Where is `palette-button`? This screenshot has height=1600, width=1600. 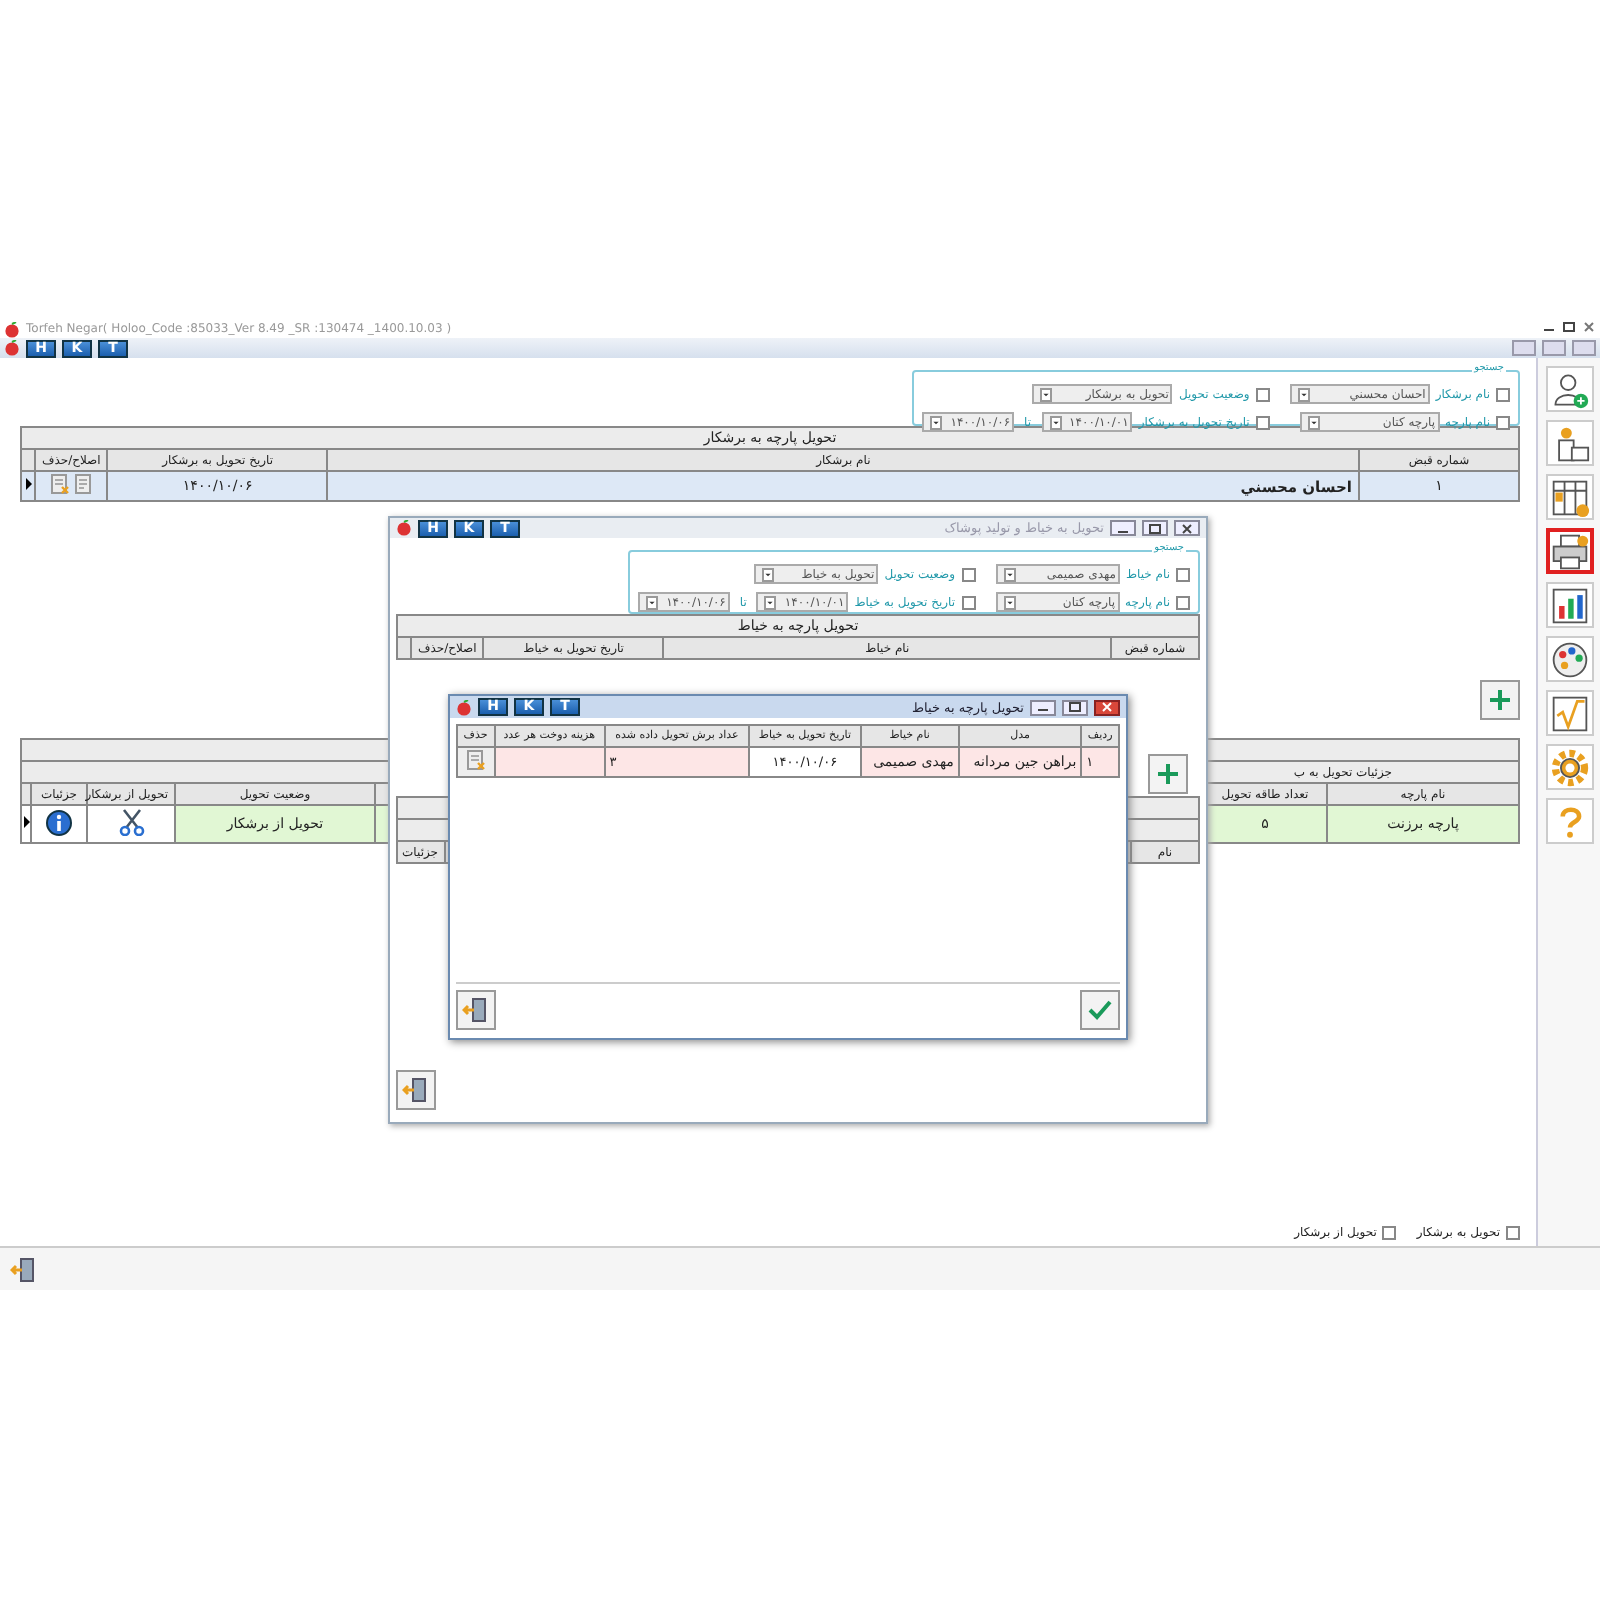 palette-button is located at coordinates (1569, 659).